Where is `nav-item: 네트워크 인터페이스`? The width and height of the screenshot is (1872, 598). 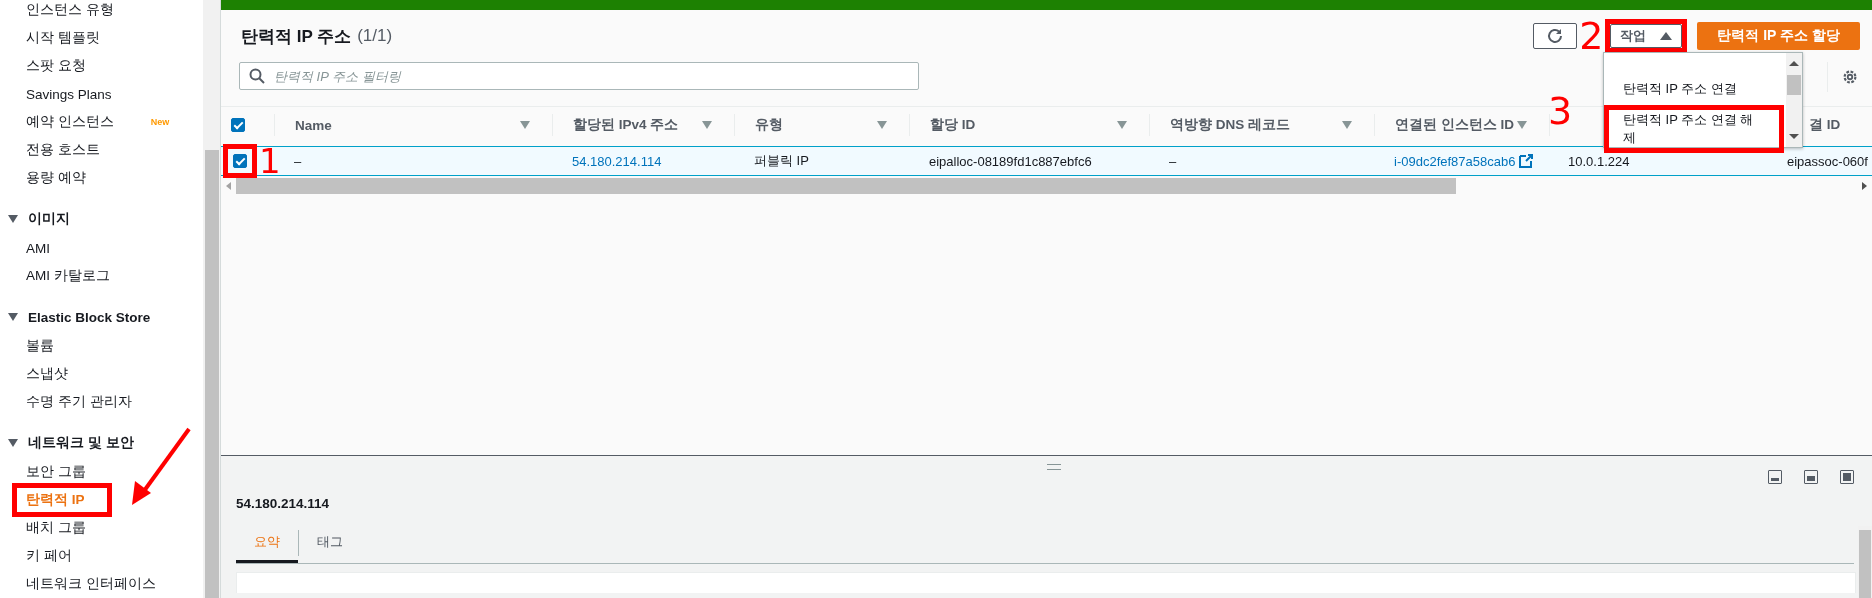
nav-item: 네트워크 인터페이스 is located at coordinates (91, 584).